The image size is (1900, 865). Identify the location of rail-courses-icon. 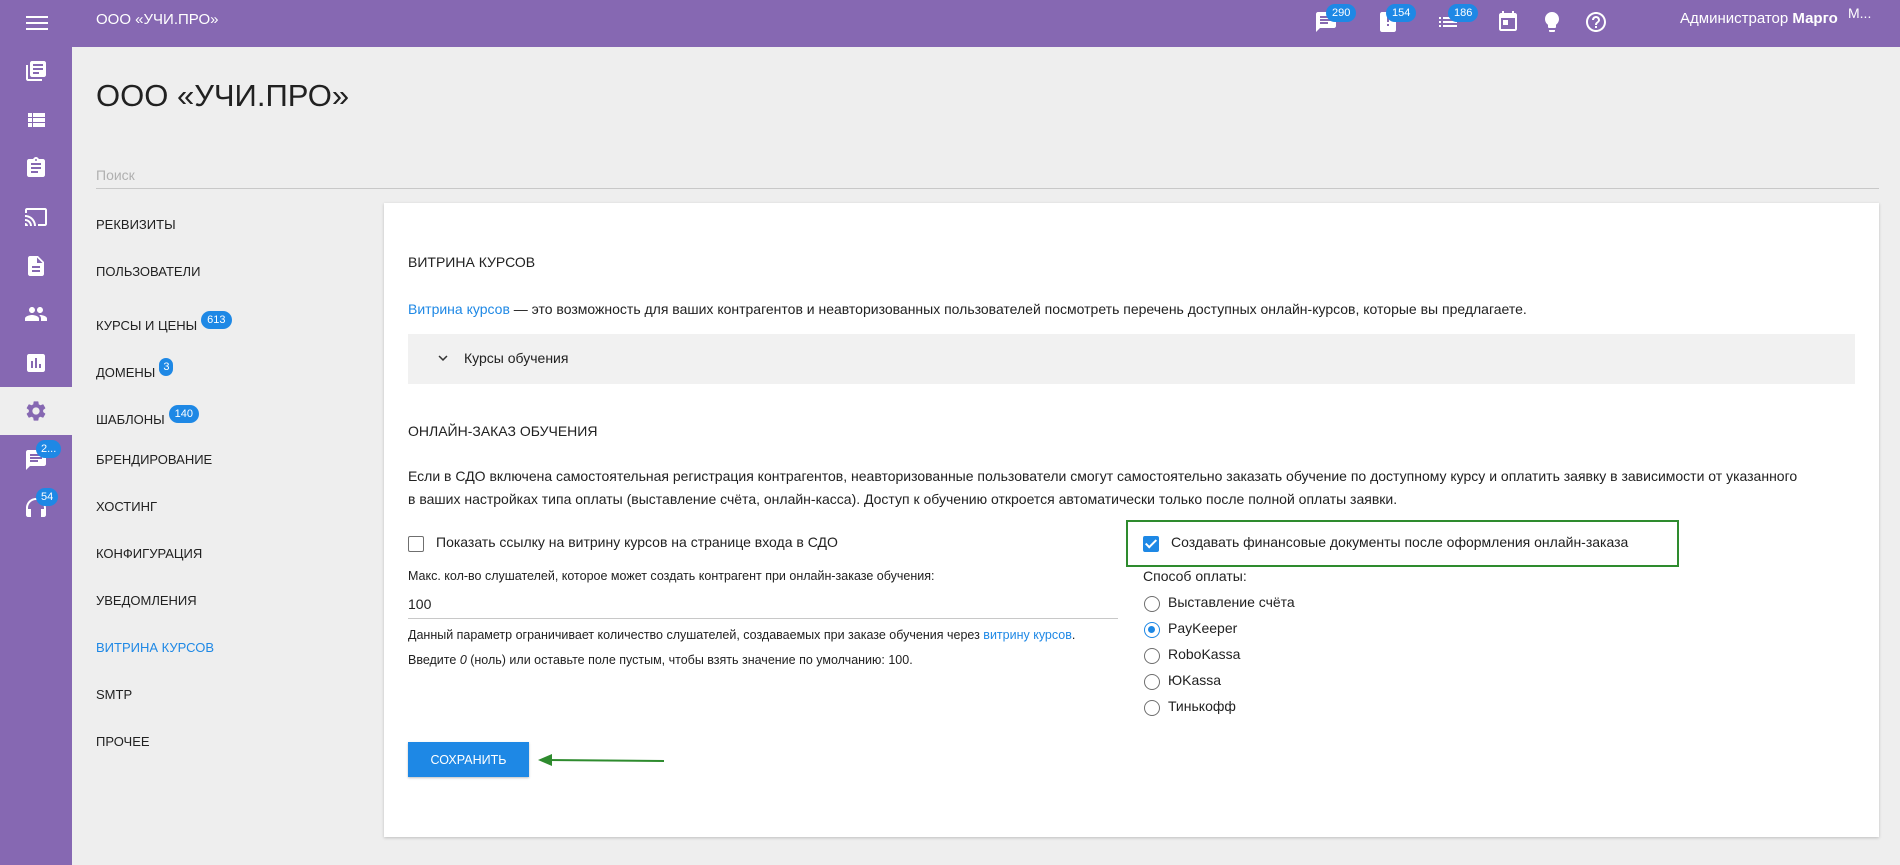
(36, 71).